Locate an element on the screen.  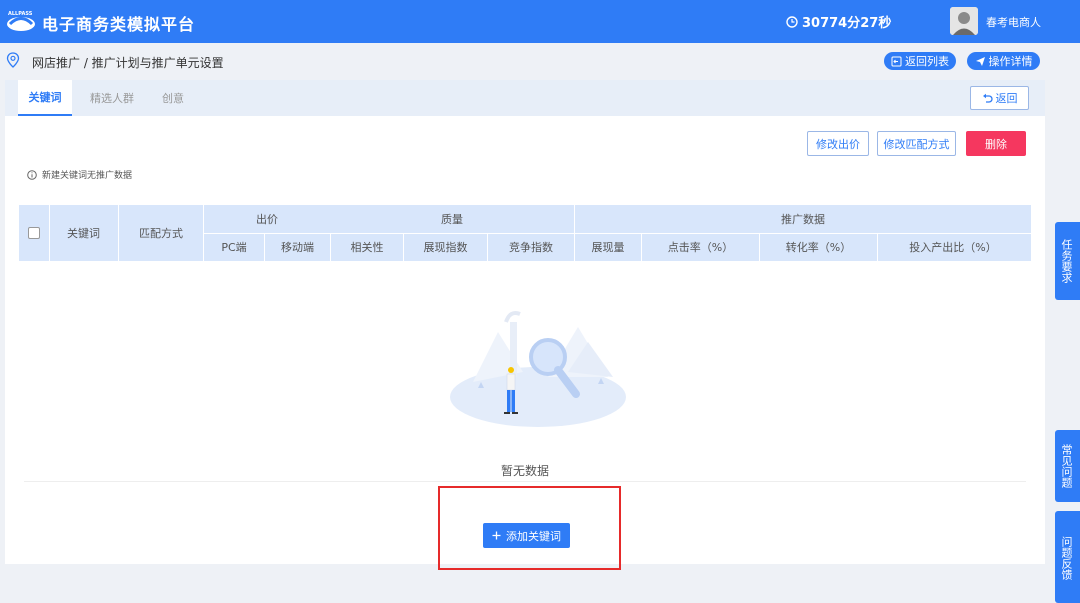
col-conversion-rate: 转化率（%） is located at coordinates (818, 247).